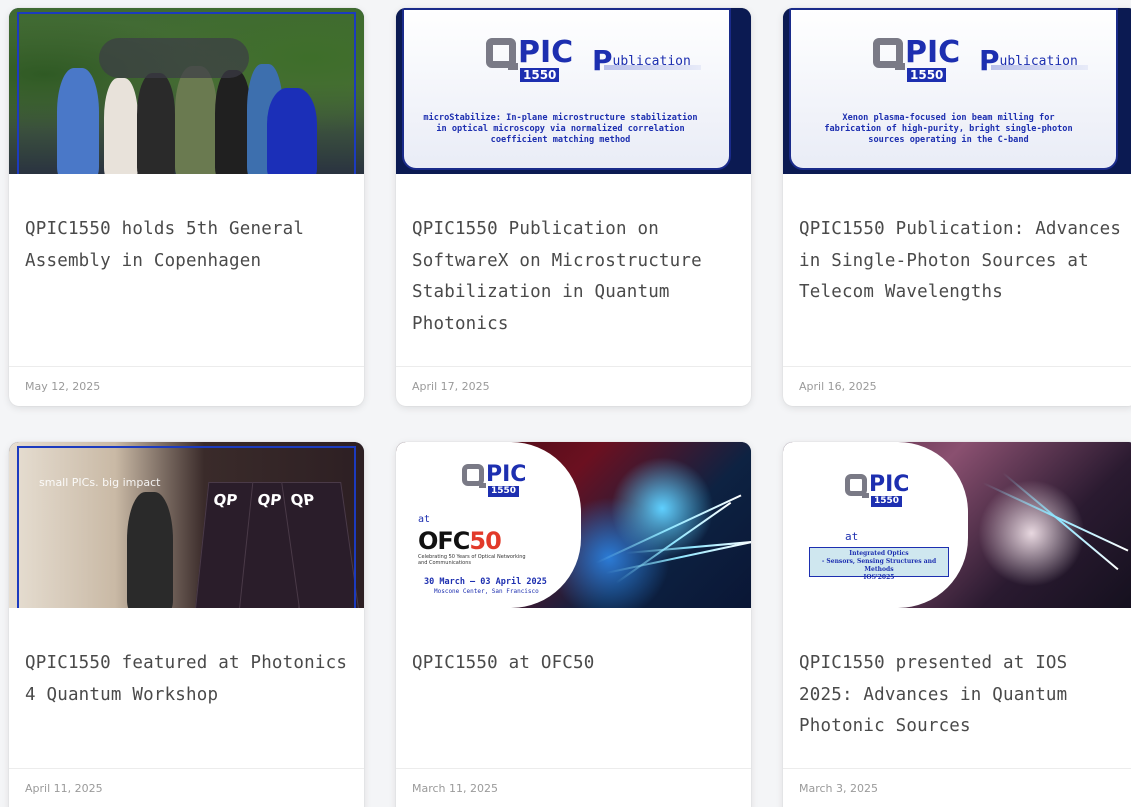 This screenshot has height=807, width=1131. What do you see at coordinates (485, 582) in the screenshot?
I see `event-dates: 30 March – 03 April 2025` at bounding box center [485, 582].